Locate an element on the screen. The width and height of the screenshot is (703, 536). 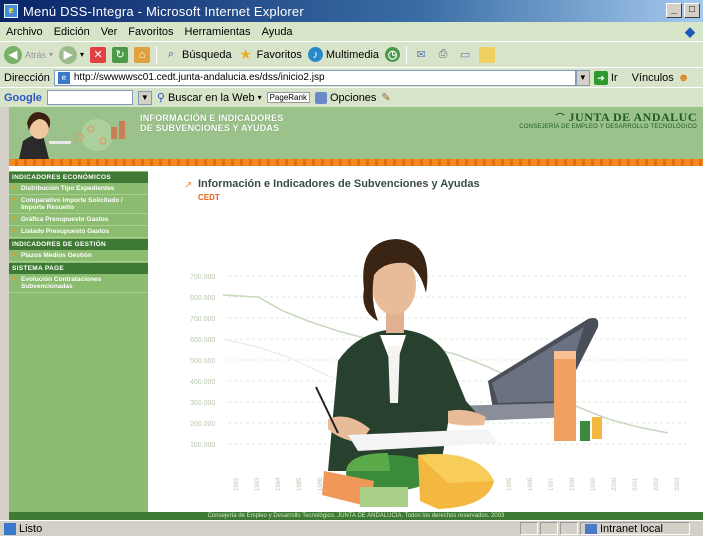
go-button: ➔ Ir is located at coordinates (605, 77).